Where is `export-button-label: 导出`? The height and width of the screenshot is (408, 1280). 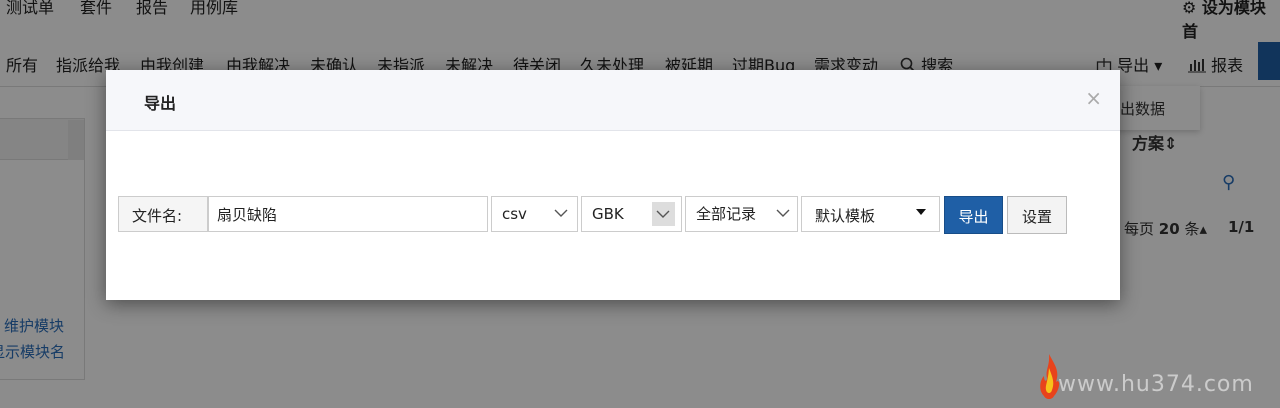
export-button-label: 导出 is located at coordinates (973, 217).